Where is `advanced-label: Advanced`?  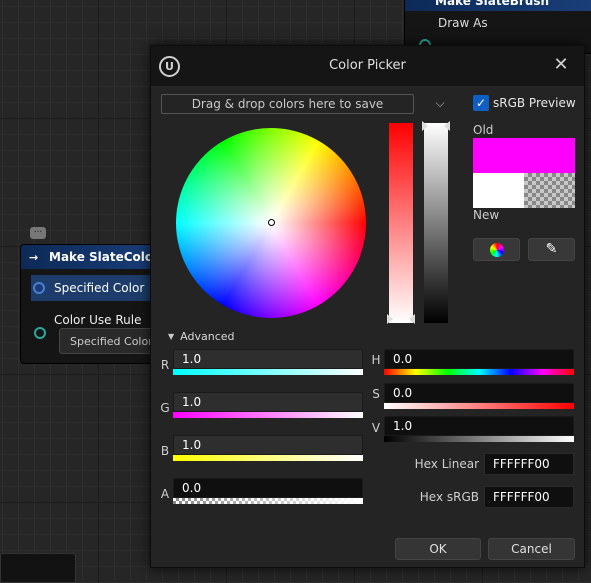
advanced-label: Advanced is located at coordinates (207, 336).